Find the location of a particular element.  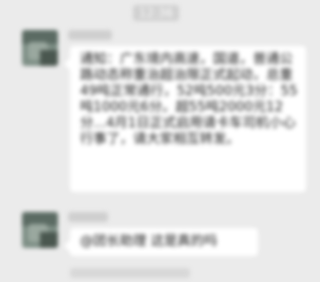

message-bubble: @团长助理 这是真的吗 is located at coordinates (161, 242).